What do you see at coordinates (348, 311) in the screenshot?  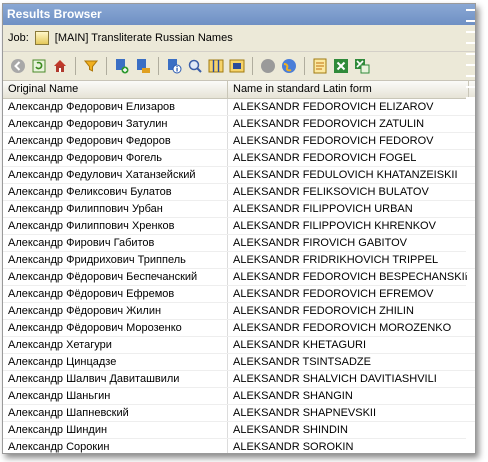 I see `latin-name-cell: ALEKSANDR FEDOROVICH ZHILIN` at bounding box center [348, 311].